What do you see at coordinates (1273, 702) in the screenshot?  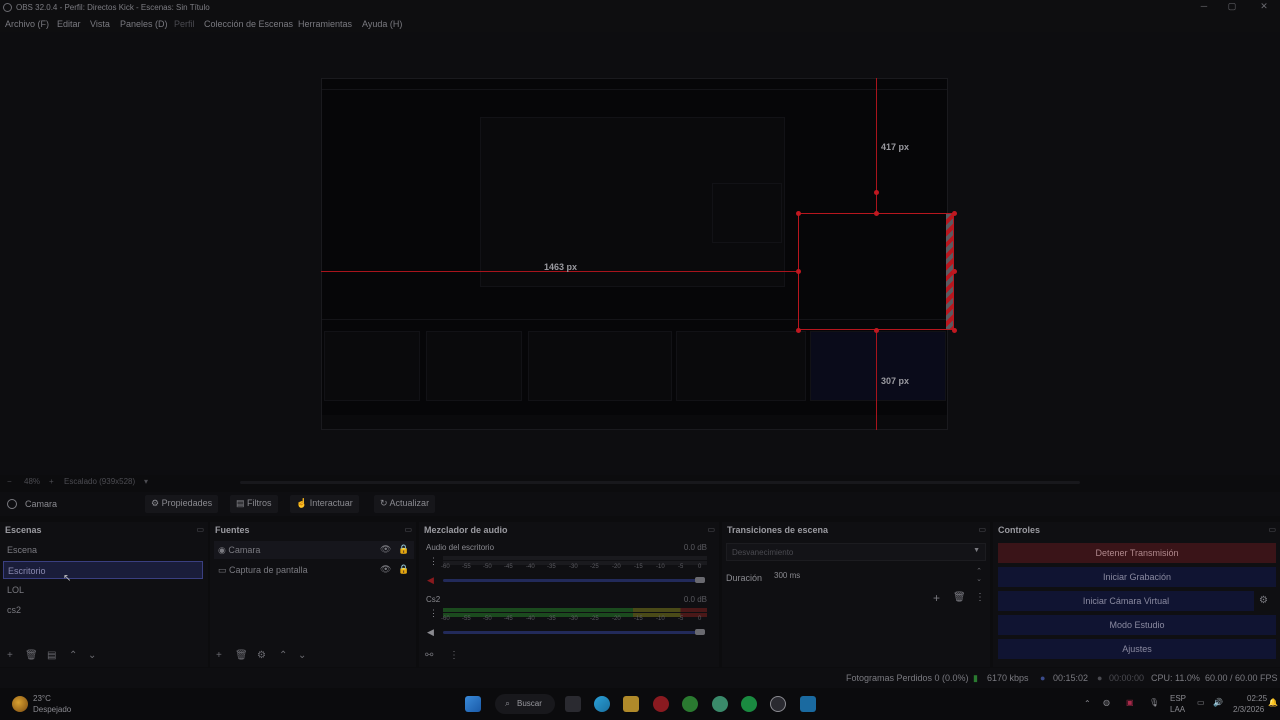 I see `notification-icon: 🔔` at bounding box center [1273, 702].